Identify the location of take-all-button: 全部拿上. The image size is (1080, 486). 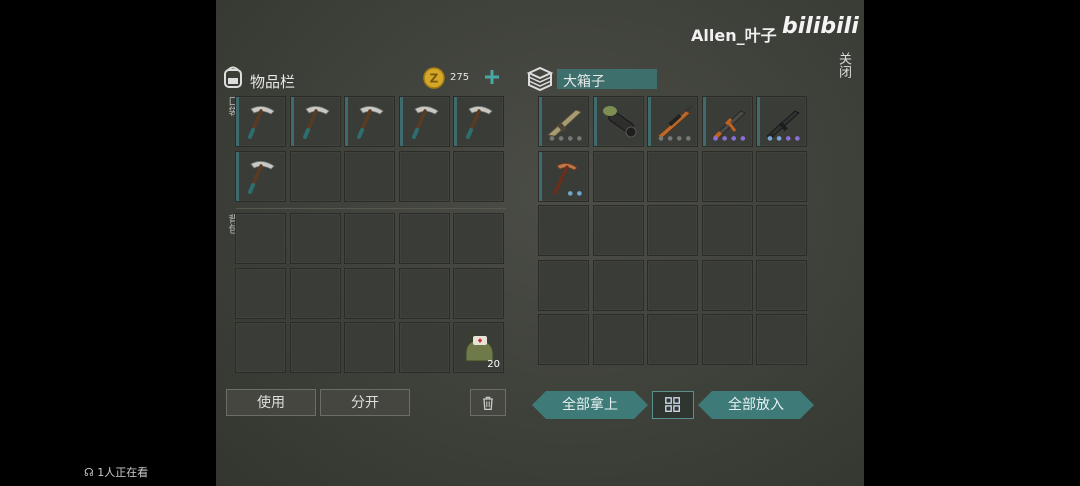
(590, 405).